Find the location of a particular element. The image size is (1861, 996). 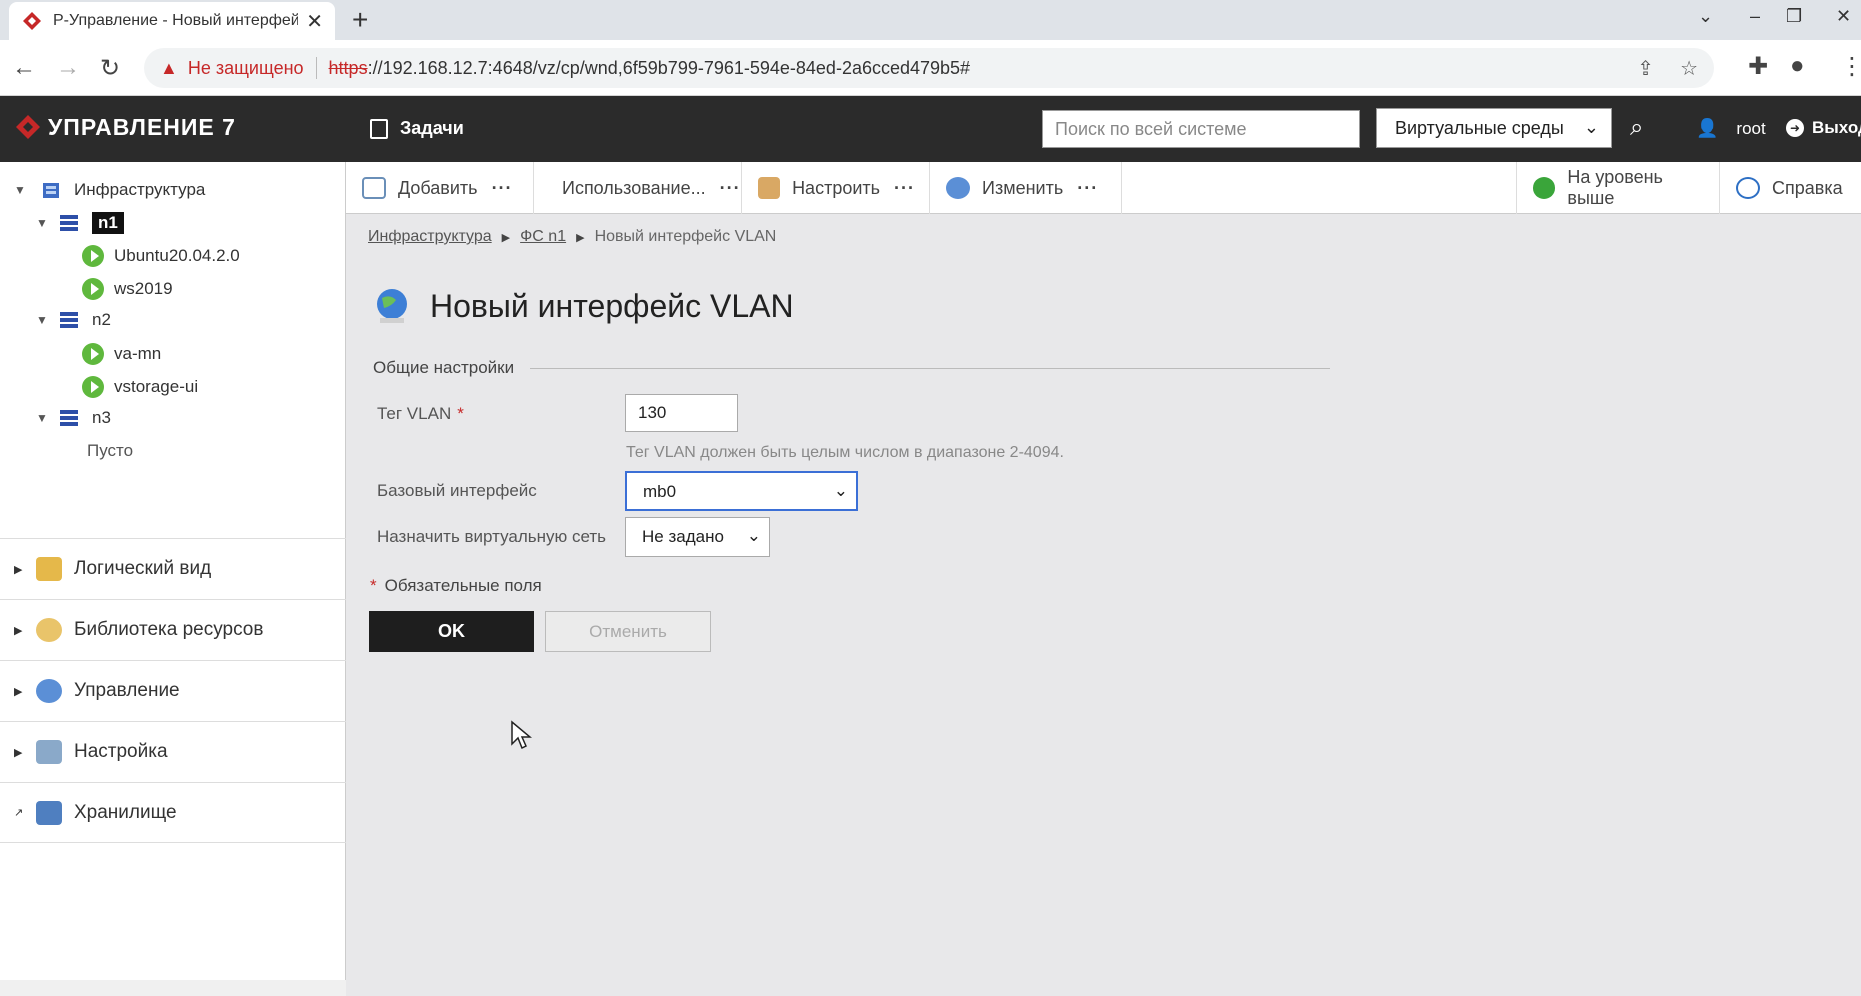

logout-icon: ➜ is located at coordinates (1795, 128).